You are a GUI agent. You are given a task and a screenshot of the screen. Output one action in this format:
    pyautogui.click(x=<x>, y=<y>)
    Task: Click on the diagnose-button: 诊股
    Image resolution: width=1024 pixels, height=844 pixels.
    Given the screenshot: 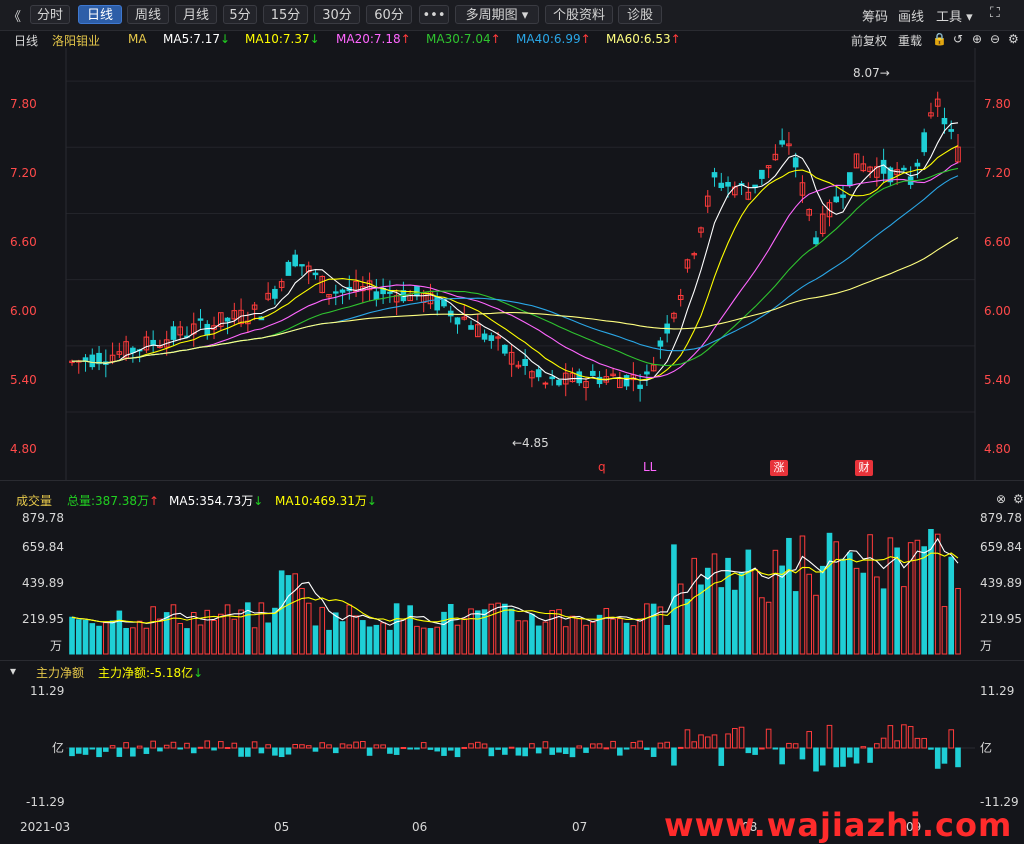 What is the action you would take?
    pyautogui.click(x=640, y=14)
    